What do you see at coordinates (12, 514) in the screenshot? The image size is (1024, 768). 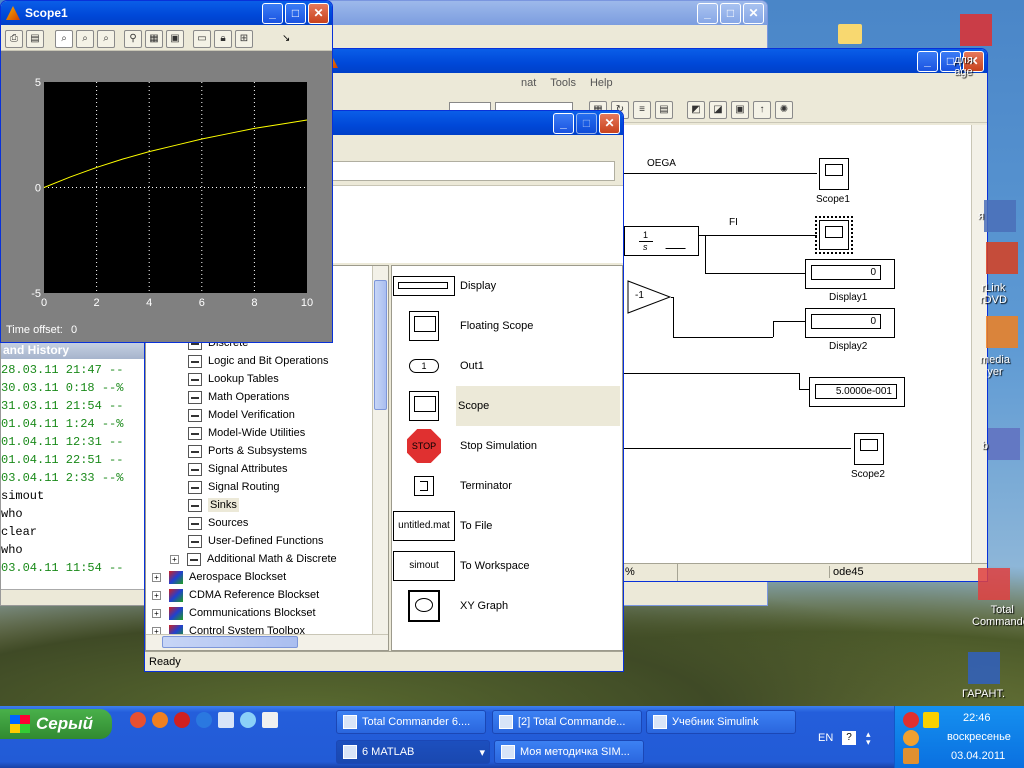 I see `history-entry: who` at bounding box center [12, 514].